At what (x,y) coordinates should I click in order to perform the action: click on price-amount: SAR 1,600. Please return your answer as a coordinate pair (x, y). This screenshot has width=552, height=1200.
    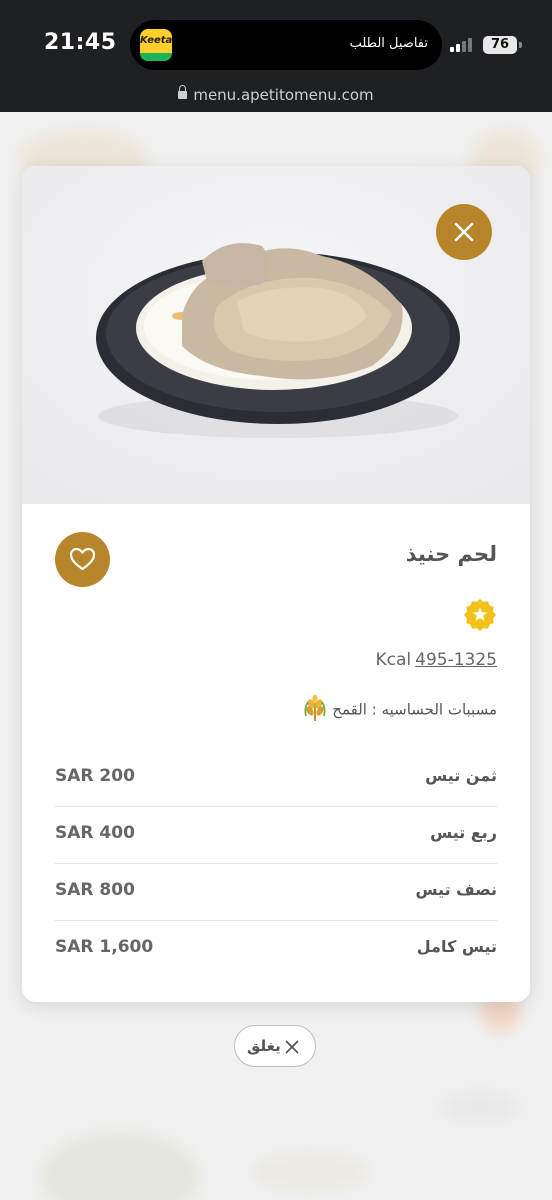
    Looking at the image, I should click on (104, 947).